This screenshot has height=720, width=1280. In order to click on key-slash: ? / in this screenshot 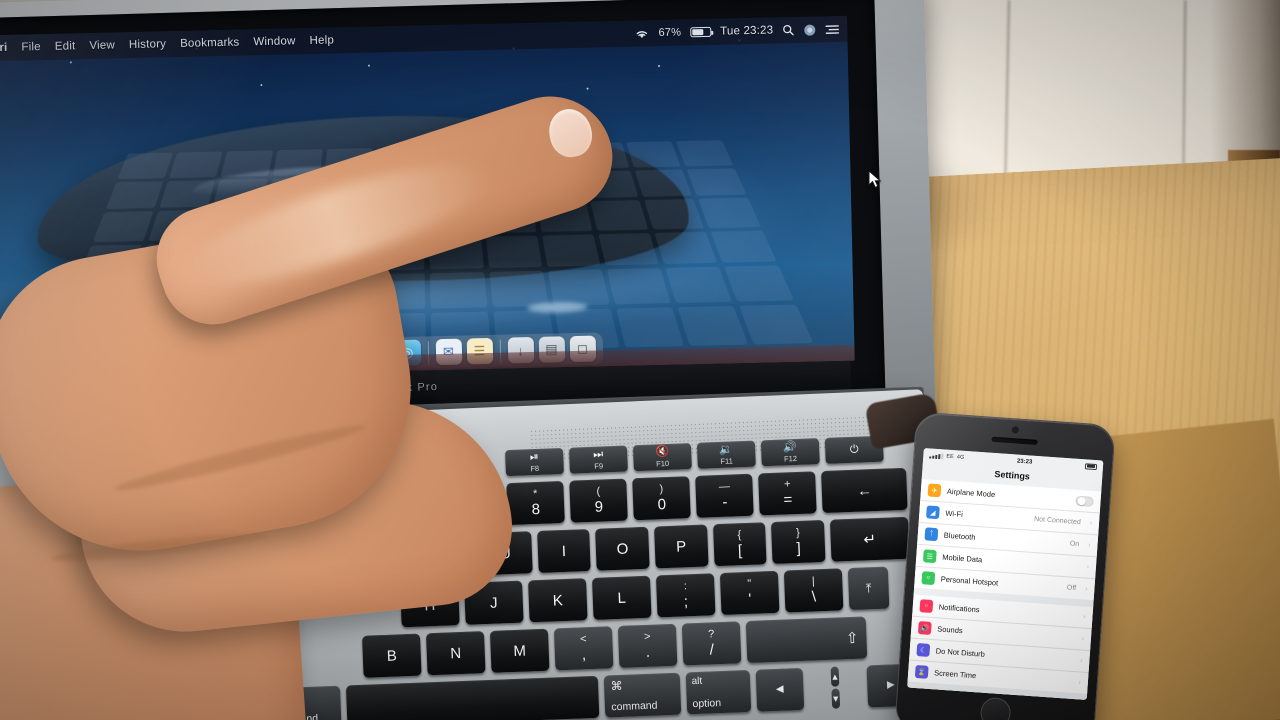, I will do `click(711, 643)`.